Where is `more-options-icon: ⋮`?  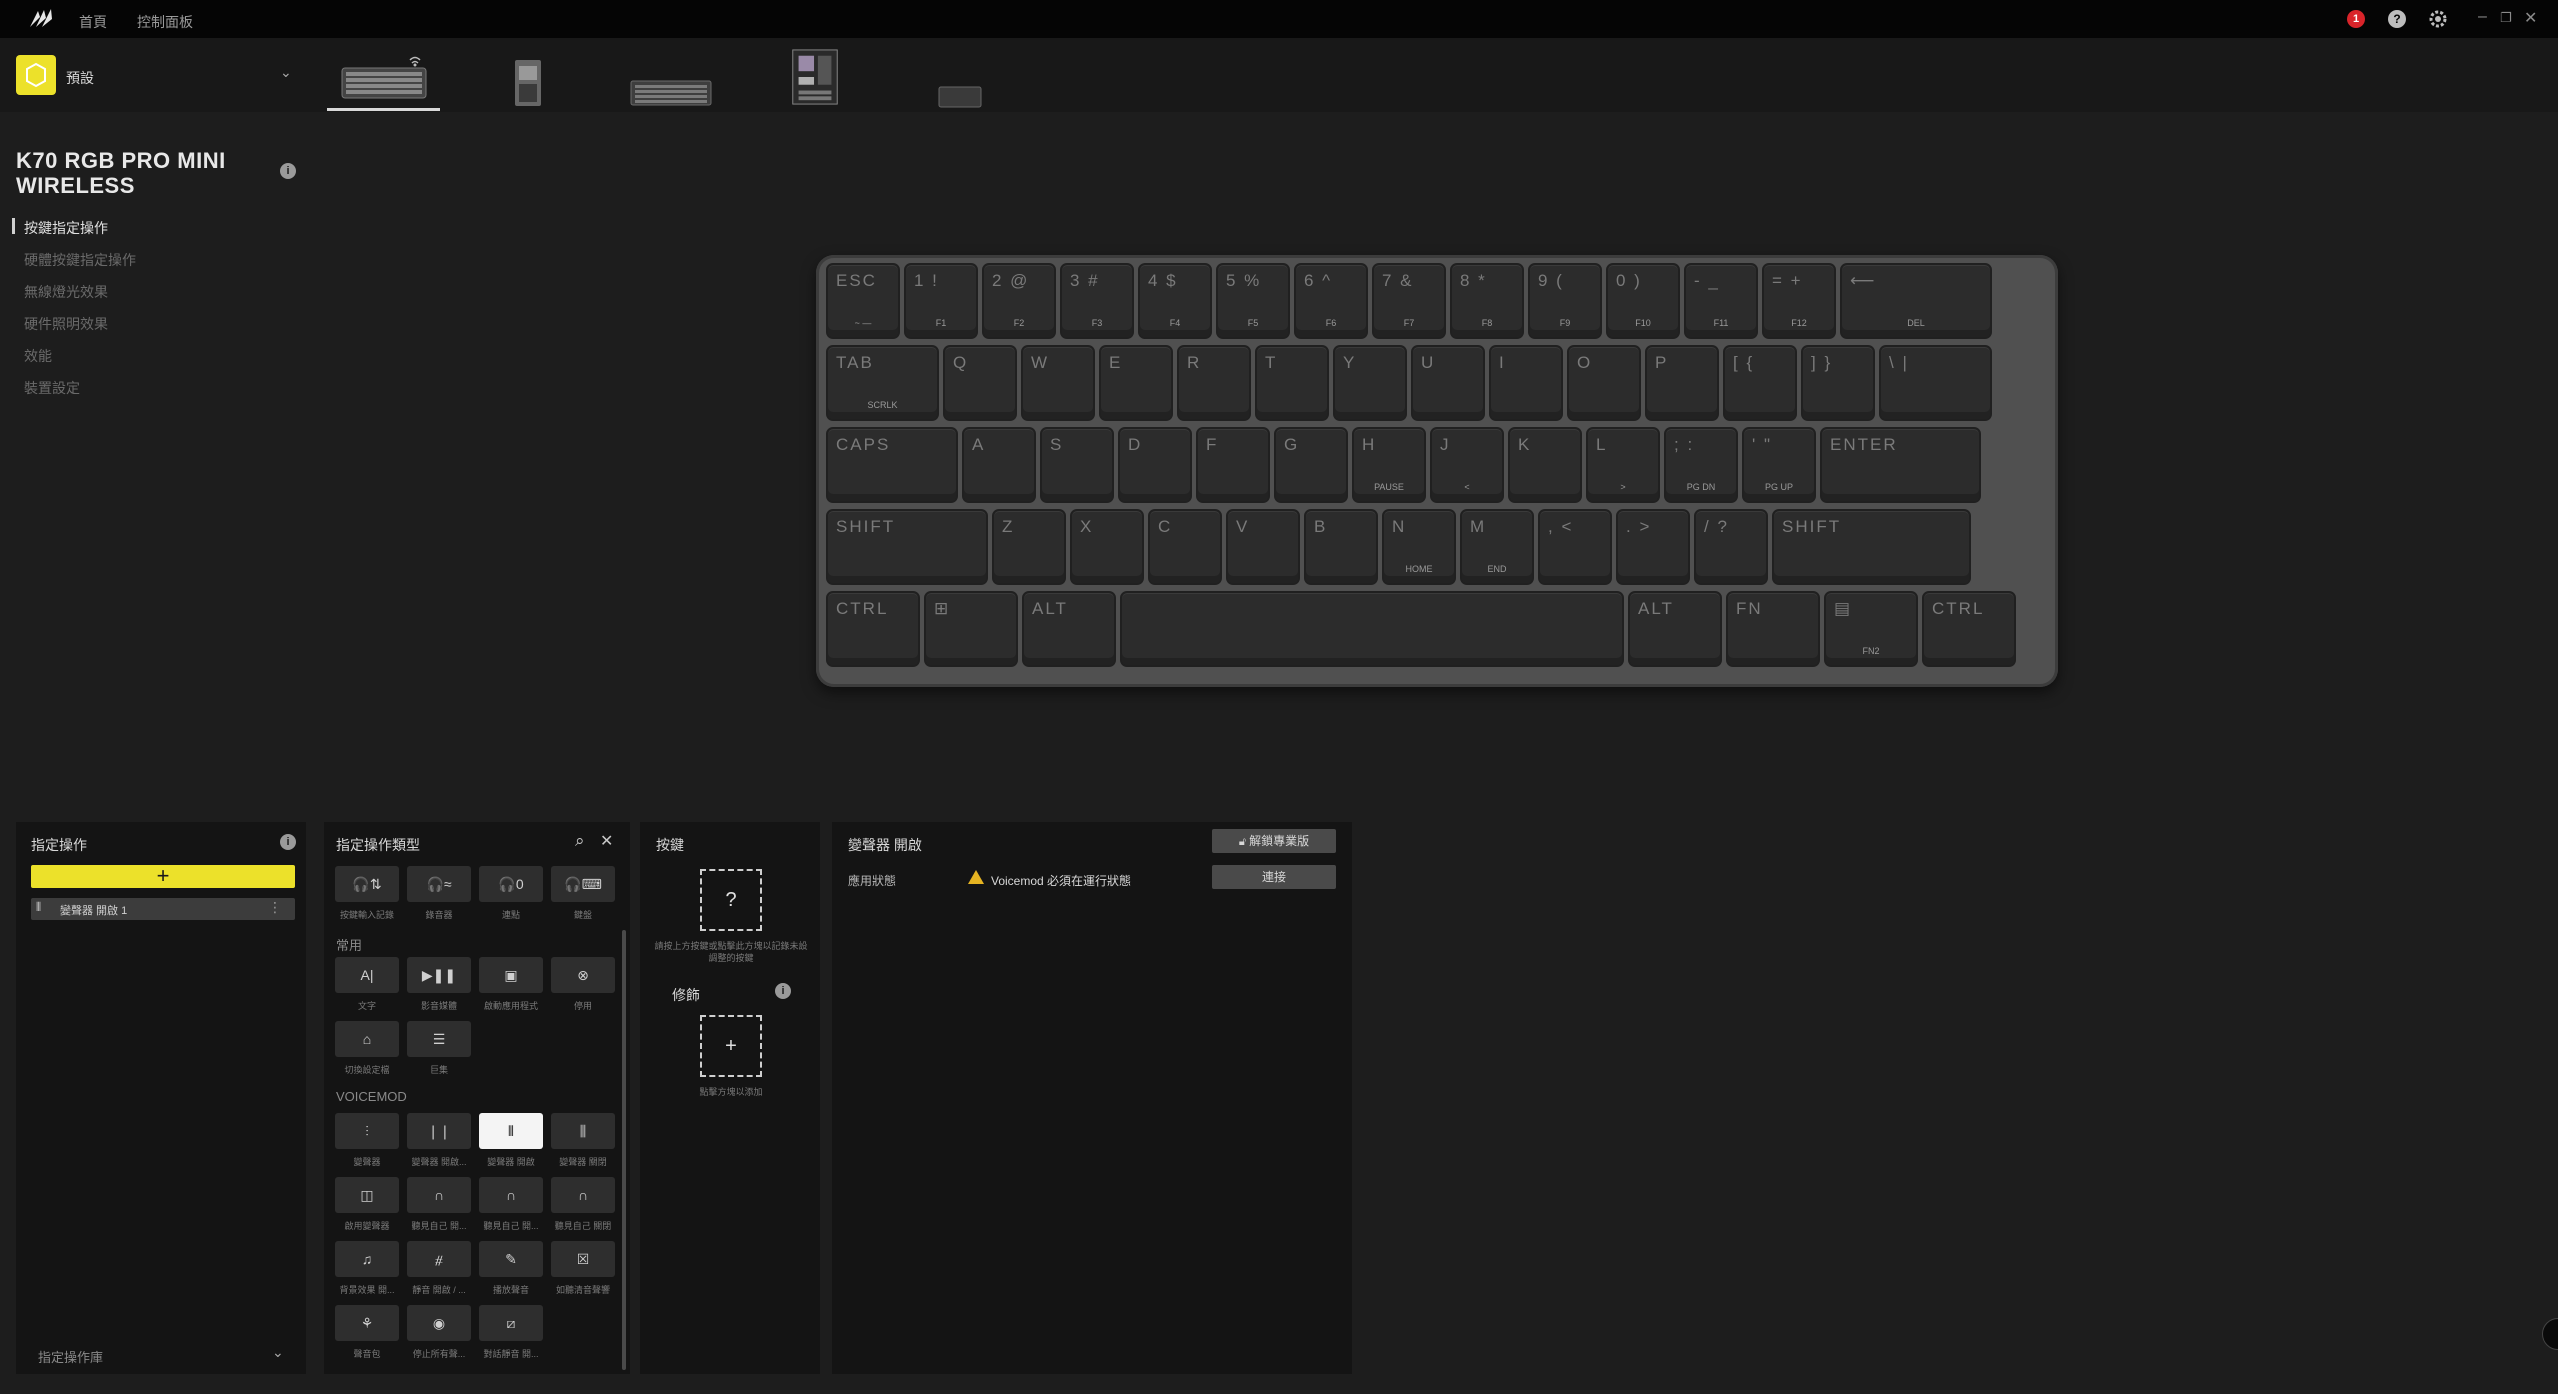 more-options-icon: ⋮ is located at coordinates (275, 907).